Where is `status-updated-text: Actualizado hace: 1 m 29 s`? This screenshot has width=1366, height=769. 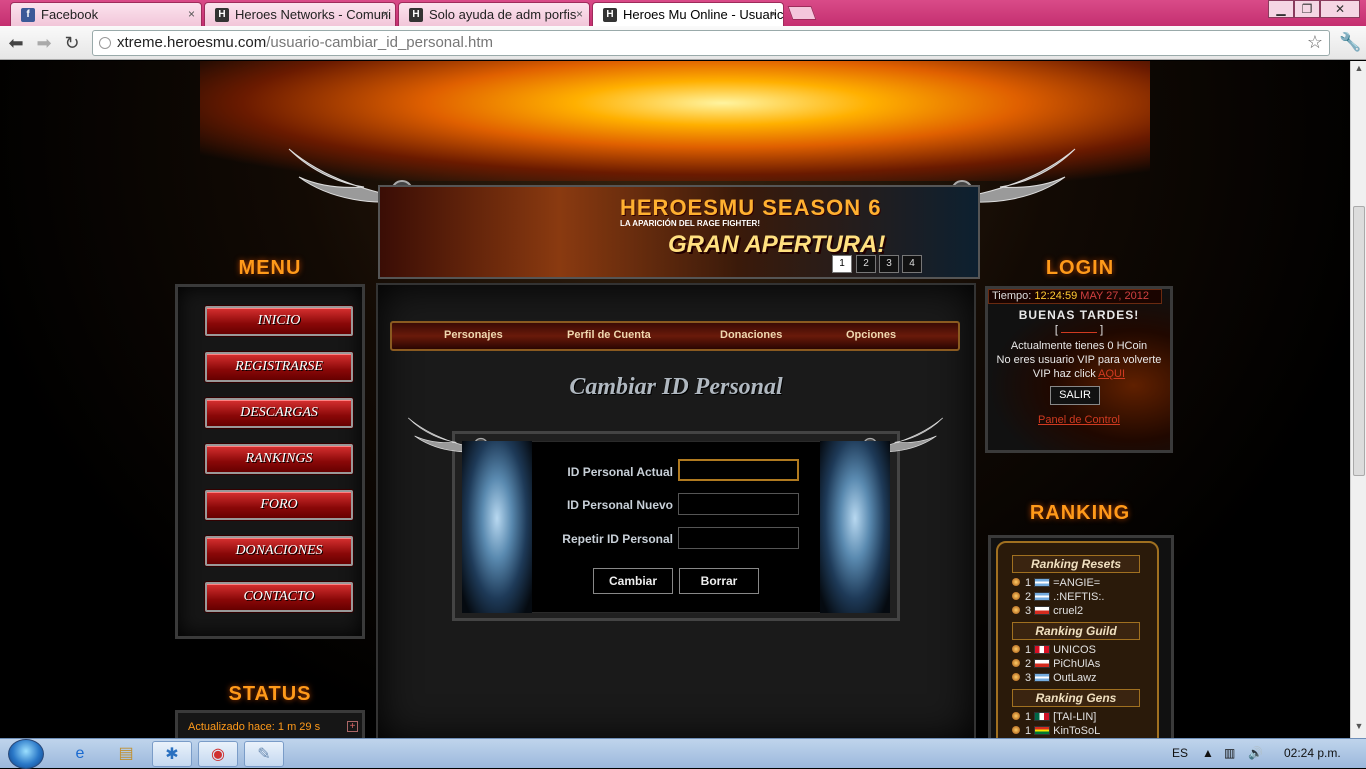 status-updated-text: Actualizado hace: 1 m 29 s is located at coordinates (254, 727).